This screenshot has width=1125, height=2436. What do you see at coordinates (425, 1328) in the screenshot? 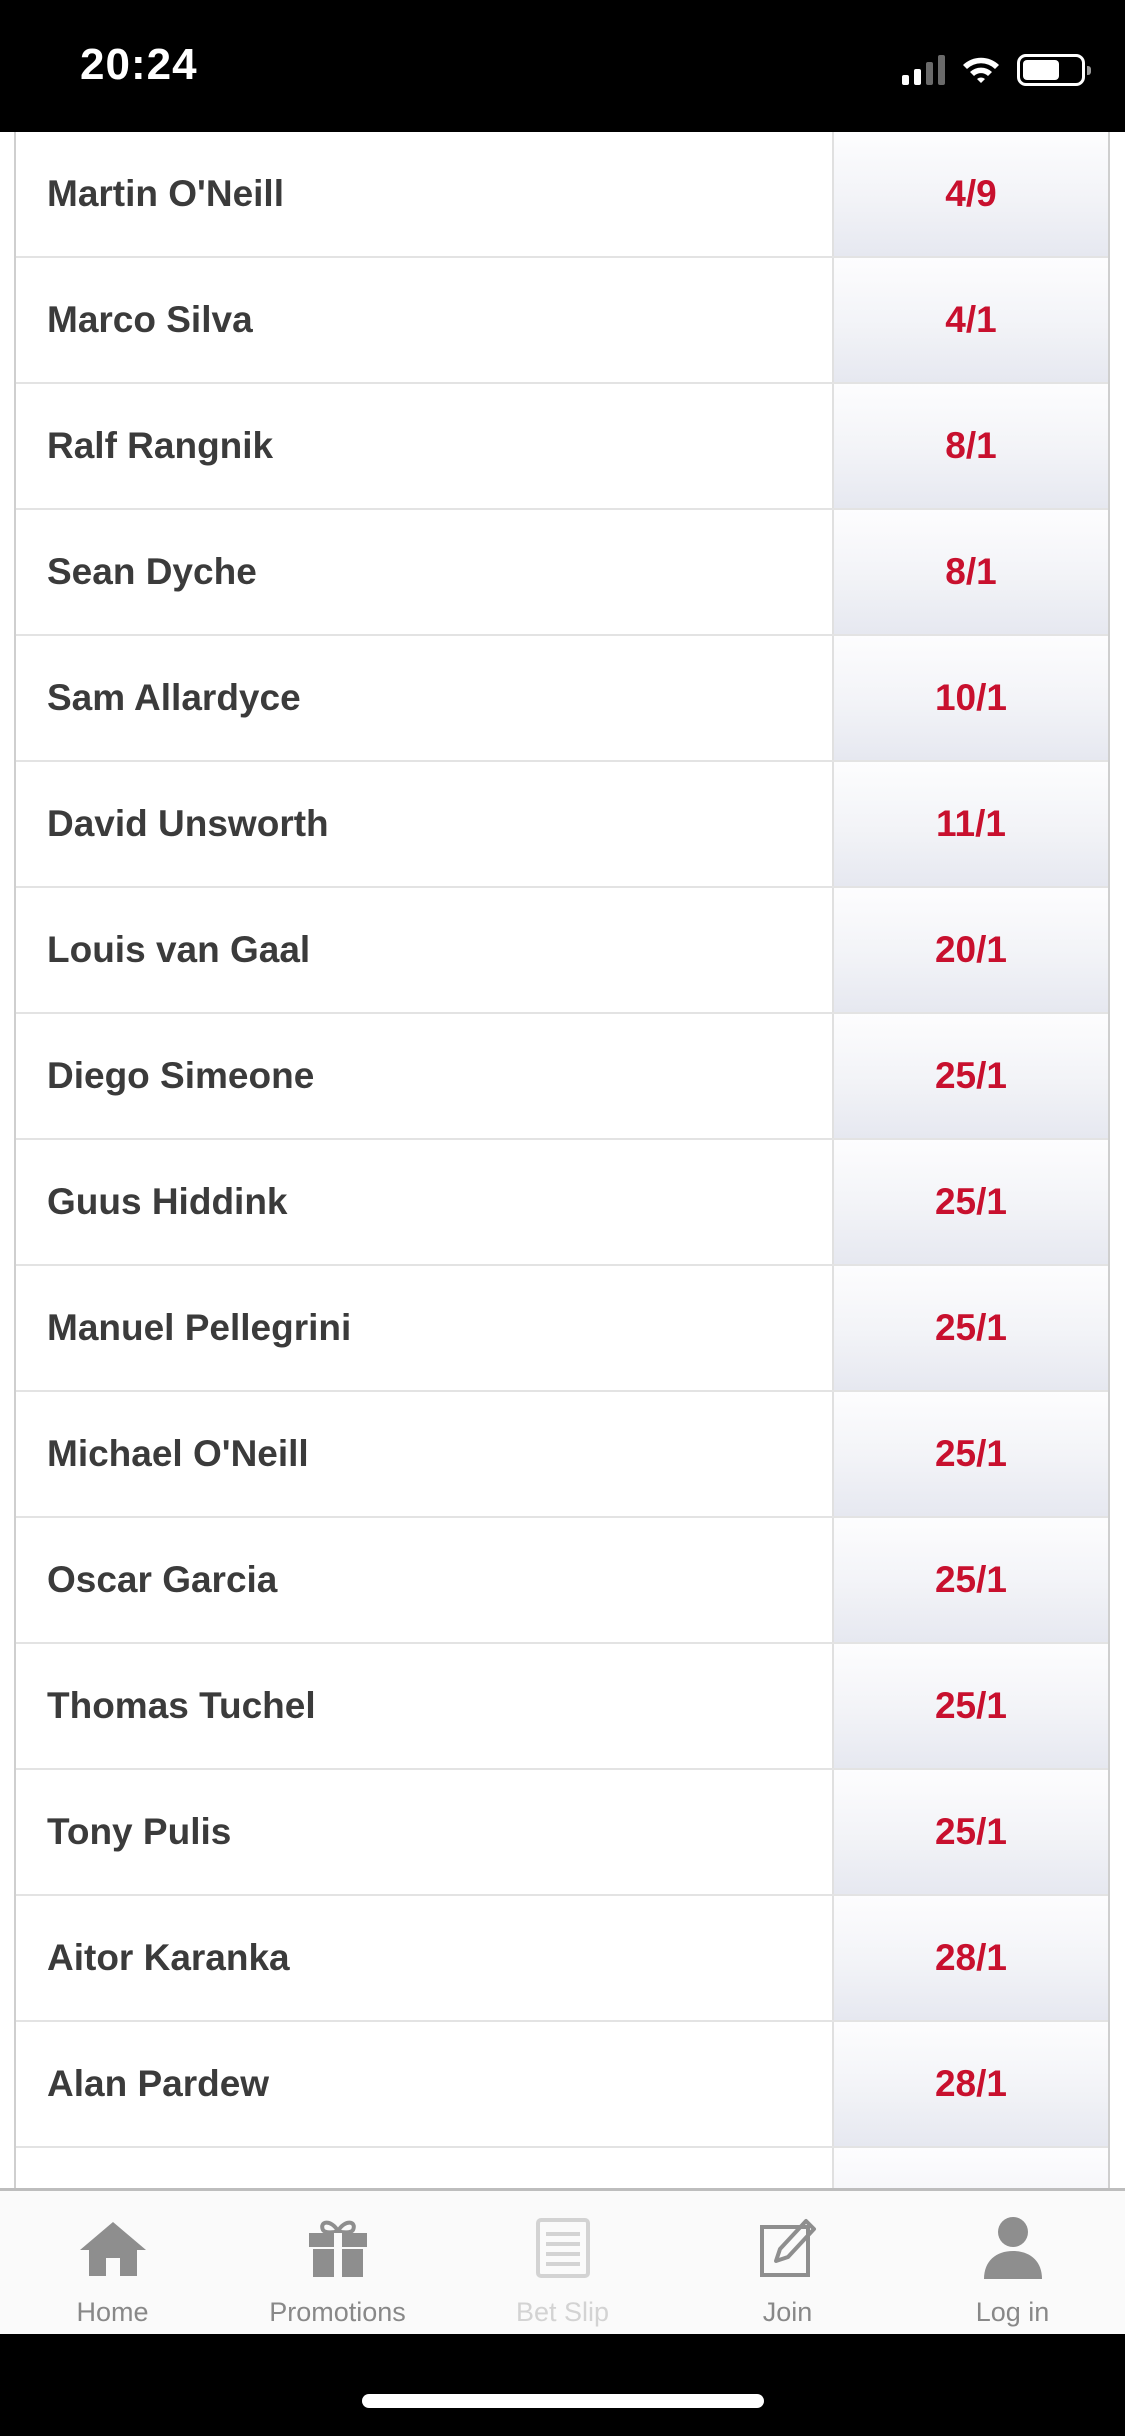
I see `selection-name: Manuel Pellegrini` at bounding box center [425, 1328].